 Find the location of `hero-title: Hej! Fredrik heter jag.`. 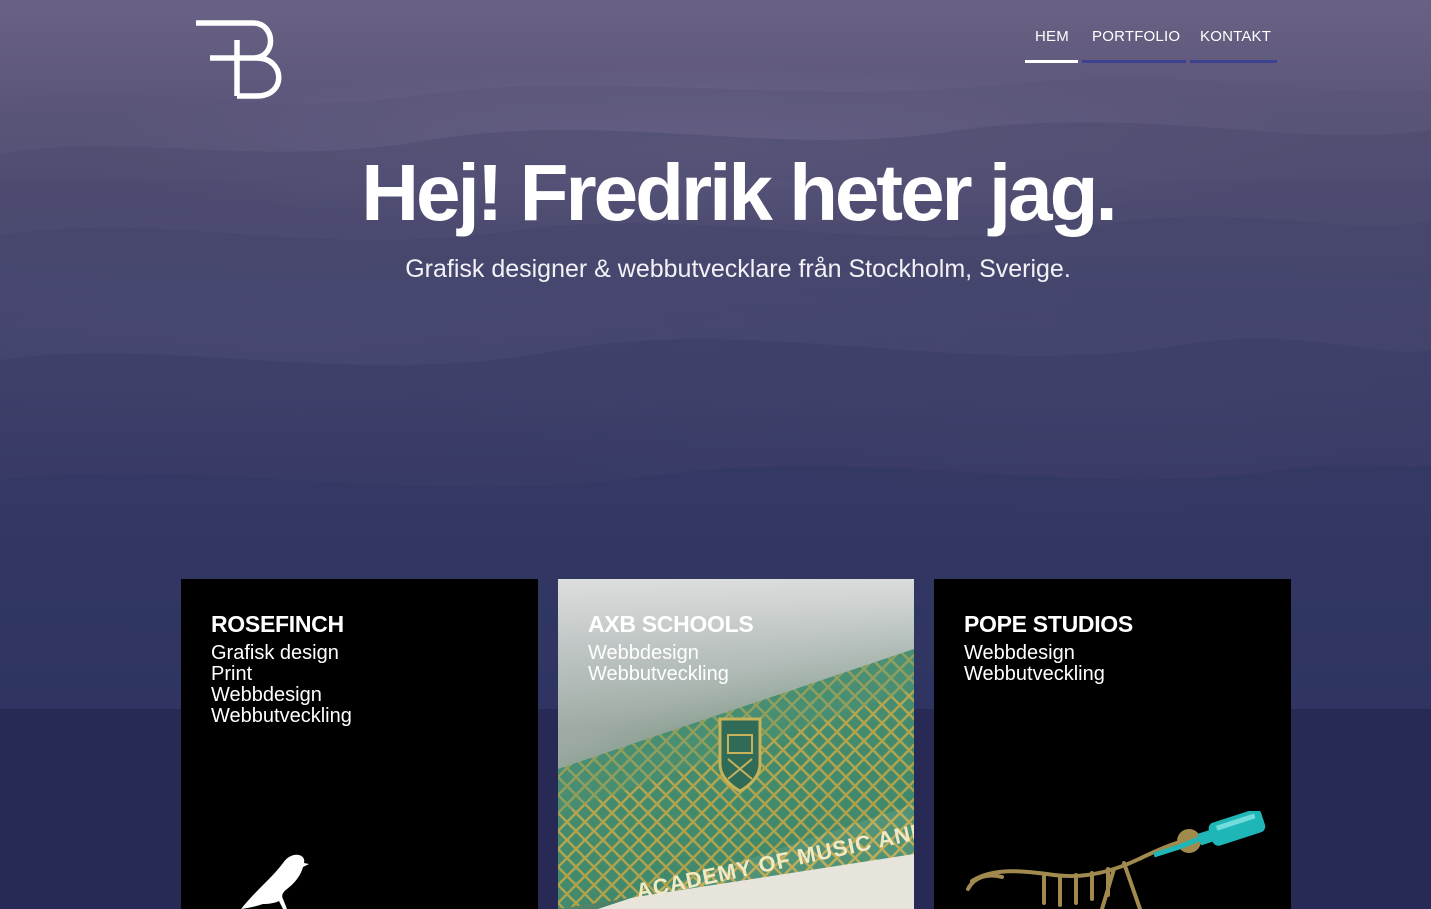

hero-title: Hej! Fredrik heter jag. is located at coordinates (739, 192).